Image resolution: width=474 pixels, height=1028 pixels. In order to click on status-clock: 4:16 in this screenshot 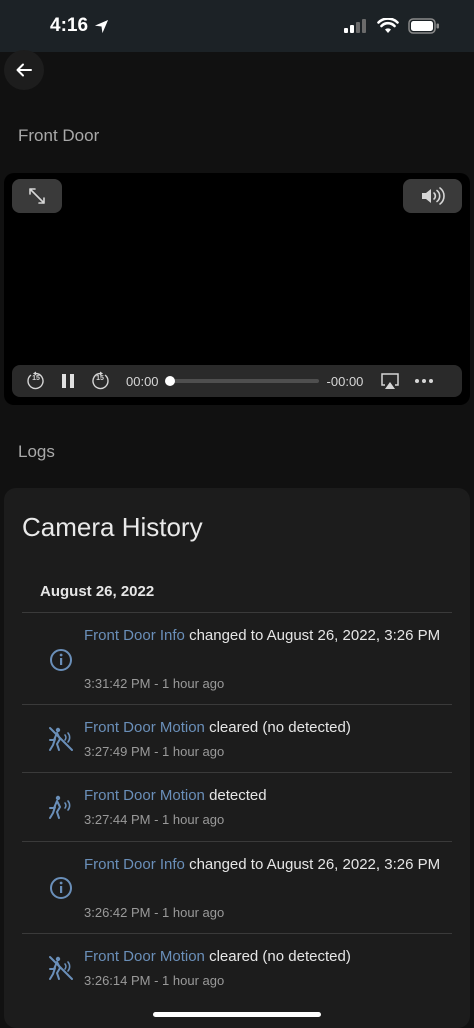, I will do `click(79, 26)`.